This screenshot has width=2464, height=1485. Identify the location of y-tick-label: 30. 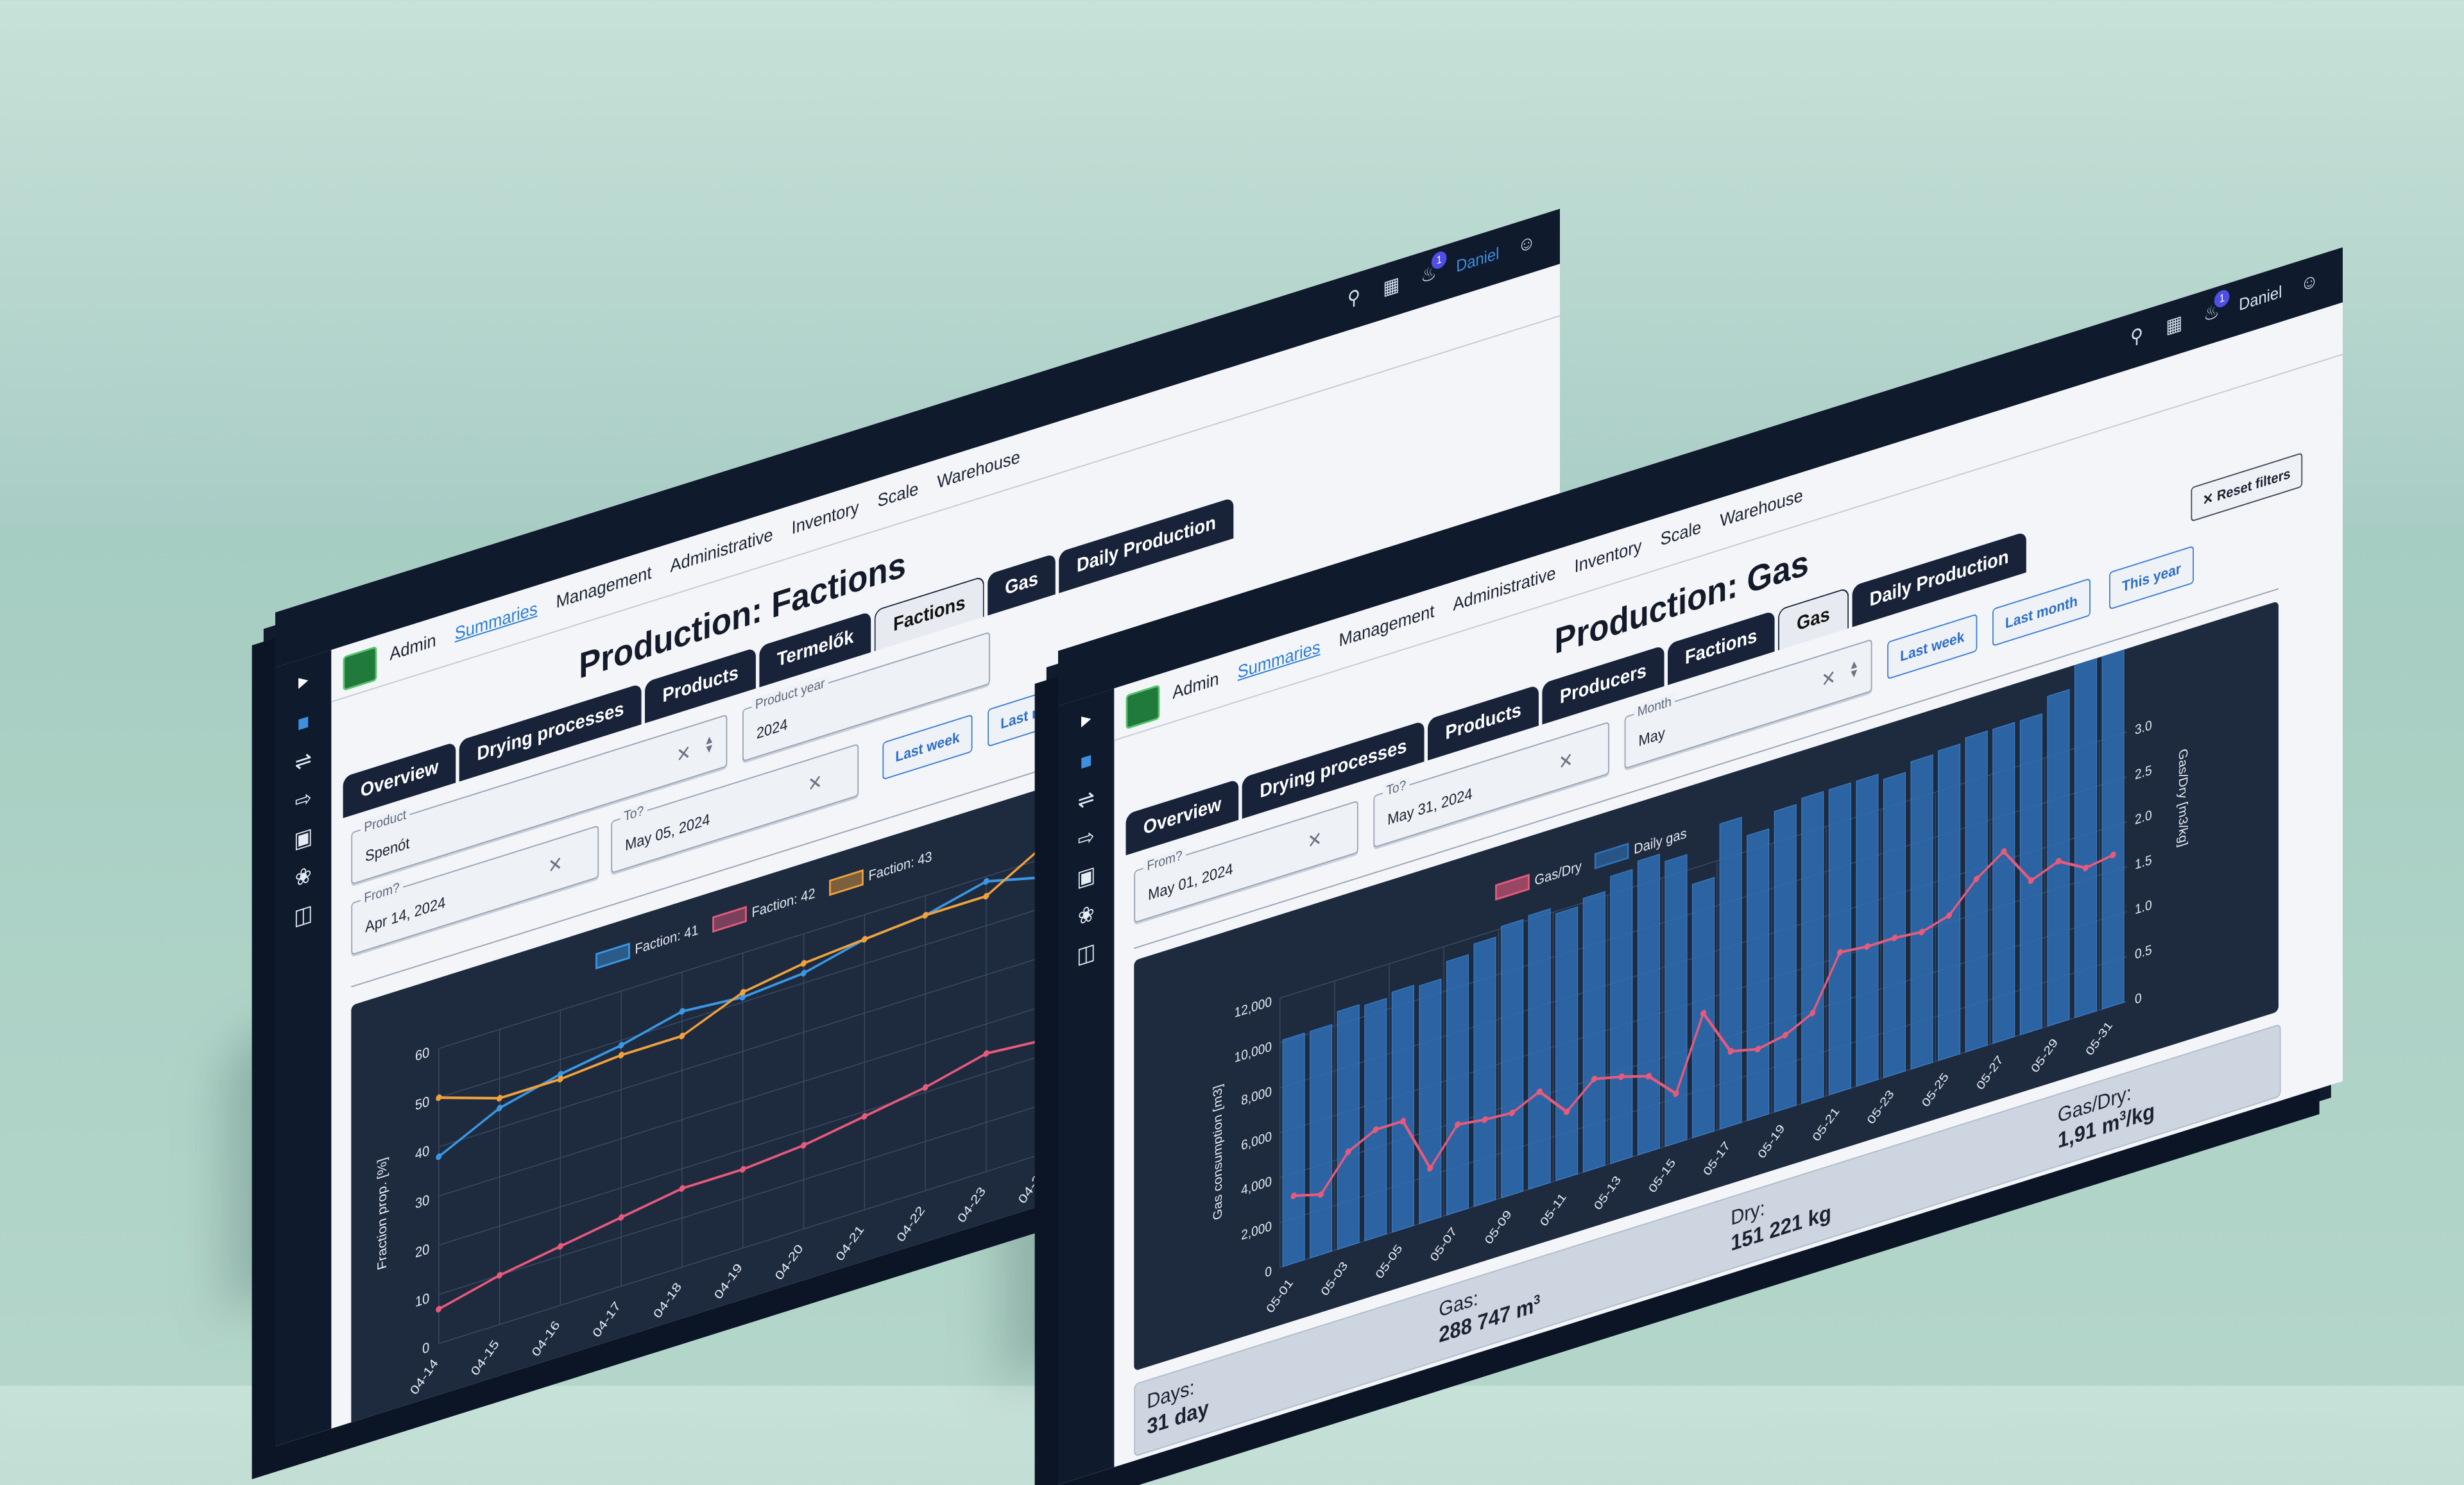
(422, 1202).